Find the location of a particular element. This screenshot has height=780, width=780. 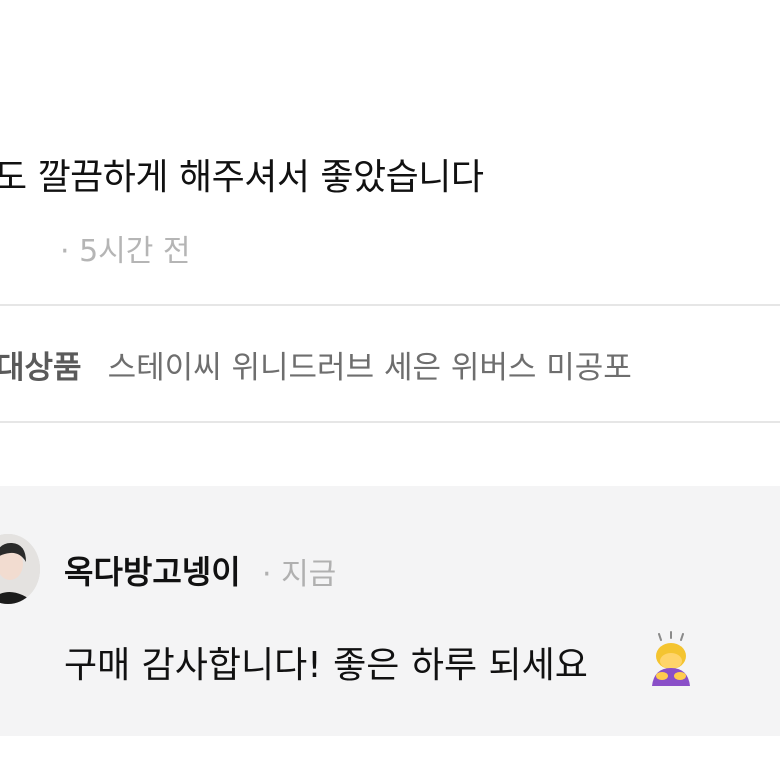

reply-author: 옥다방고넹이 is located at coordinates (152, 570).